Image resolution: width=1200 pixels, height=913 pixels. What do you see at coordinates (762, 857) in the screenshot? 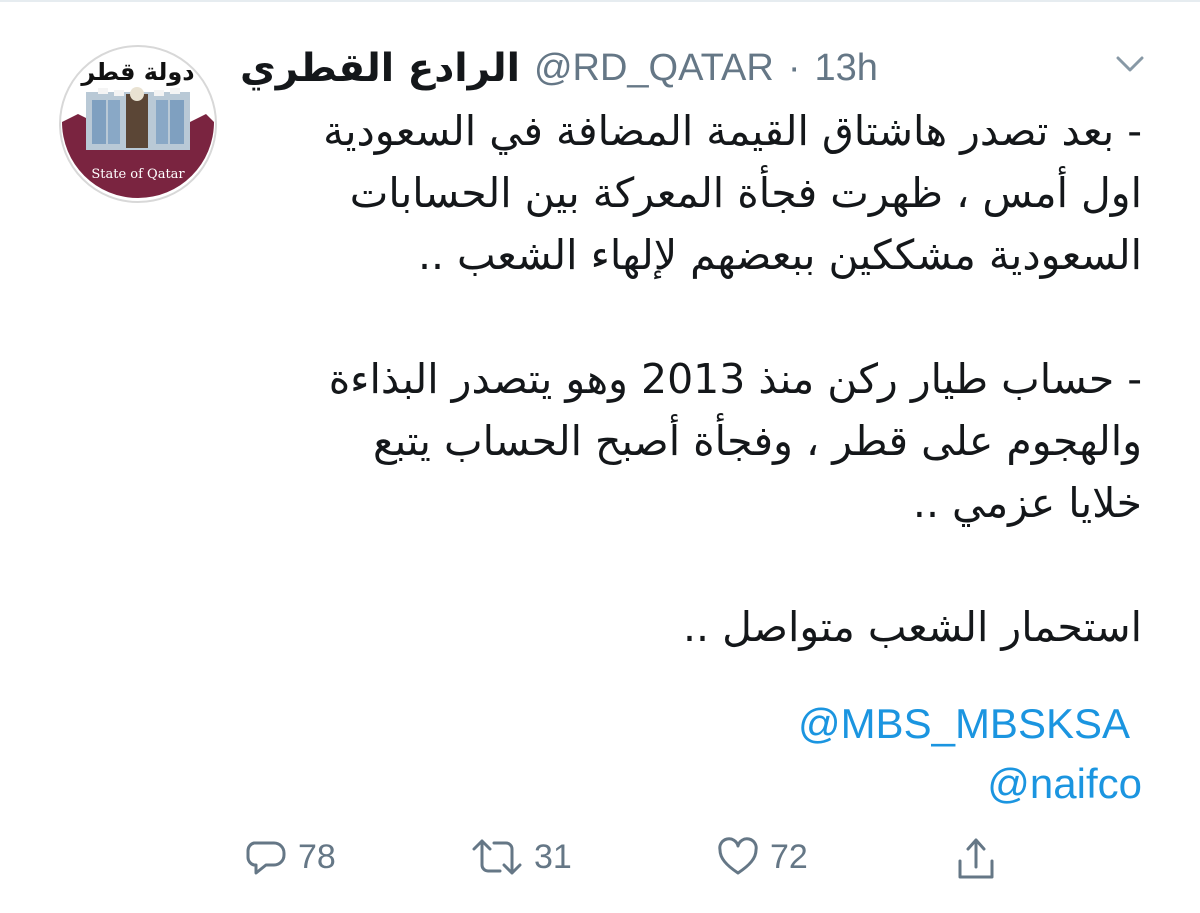
I see `like-button: 72` at bounding box center [762, 857].